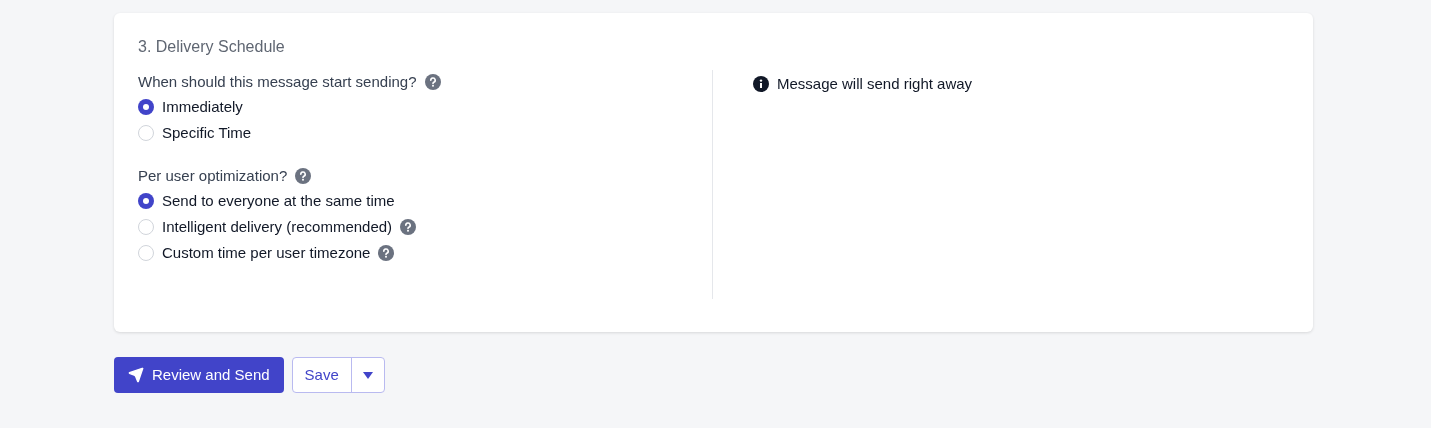 The image size is (1431, 428). Describe the element at coordinates (278, 201) in the screenshot. I see `radio-label: Send to everyone at the same time` at that location.